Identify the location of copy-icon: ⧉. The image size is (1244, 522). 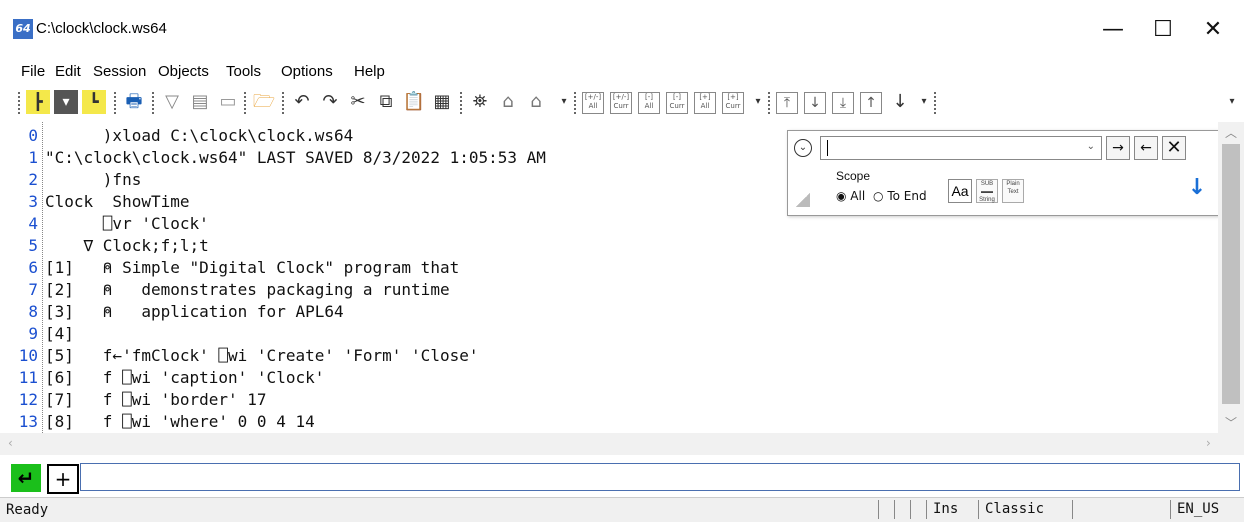
(386, 102).